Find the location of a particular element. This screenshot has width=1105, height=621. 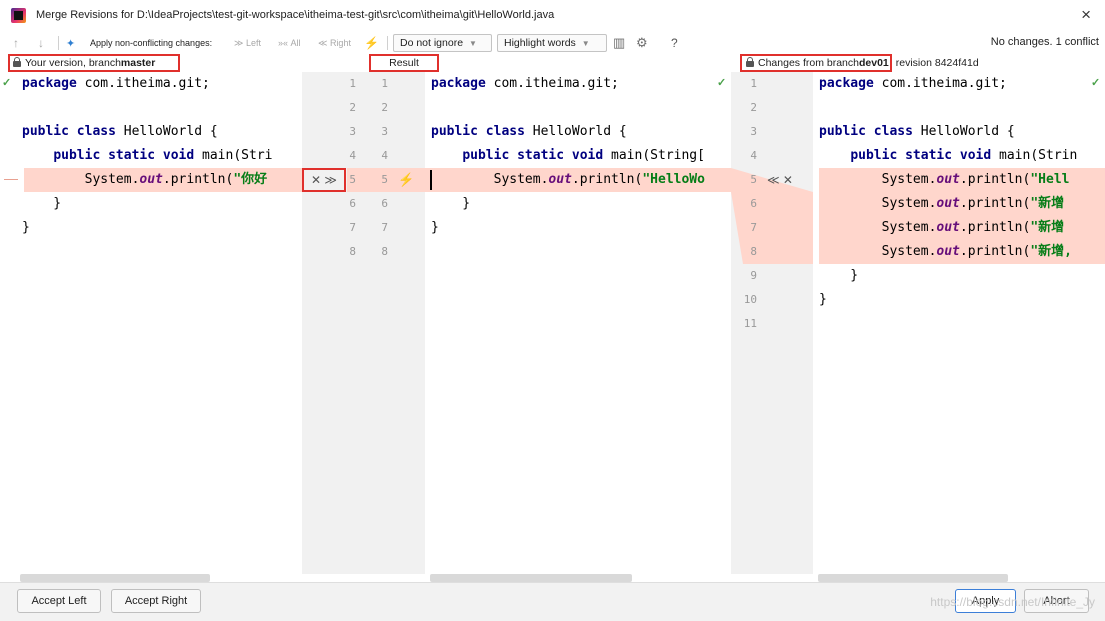

accept-left-chevron-icon: ≫ is located at coordinates (330, 180).